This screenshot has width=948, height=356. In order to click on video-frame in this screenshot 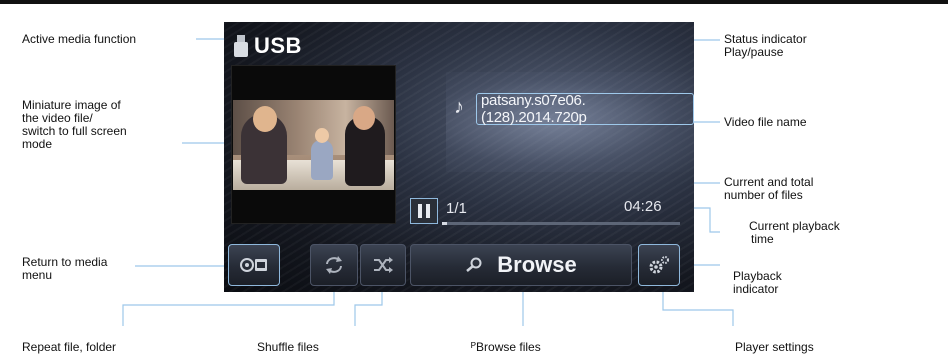, I will do `click(313, 145)`.